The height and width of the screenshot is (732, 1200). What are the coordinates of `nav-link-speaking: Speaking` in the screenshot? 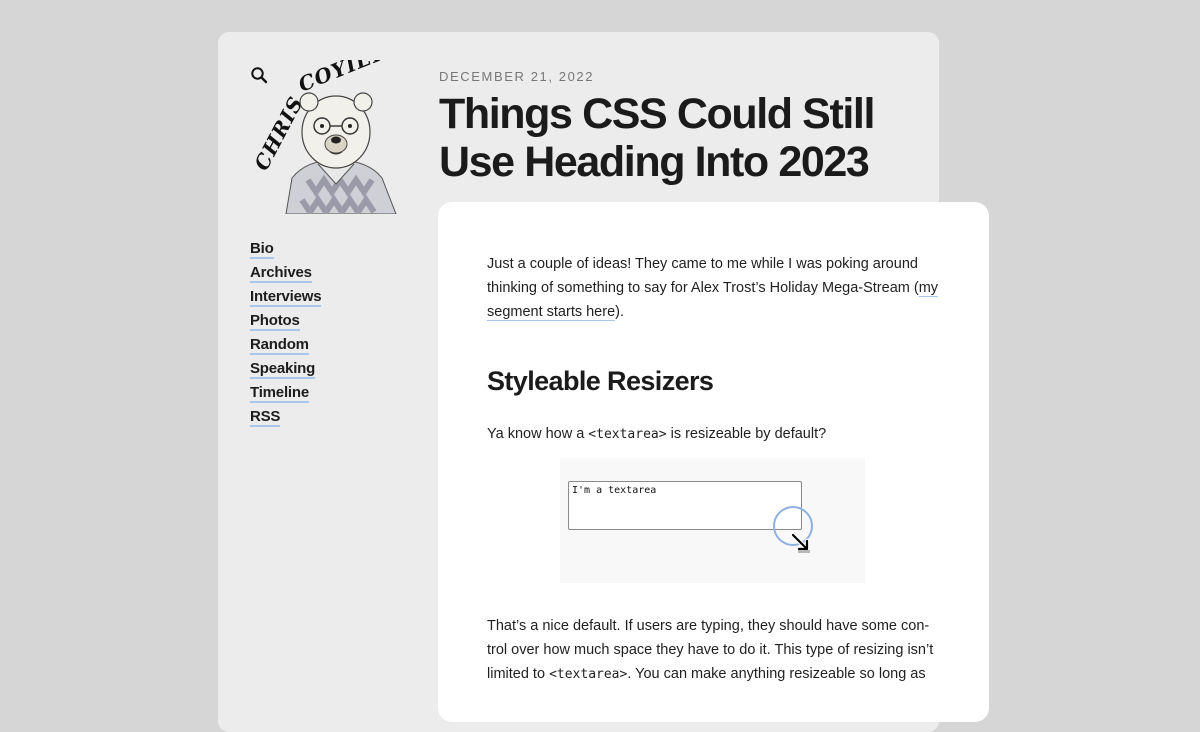 It's located at (282, 369).